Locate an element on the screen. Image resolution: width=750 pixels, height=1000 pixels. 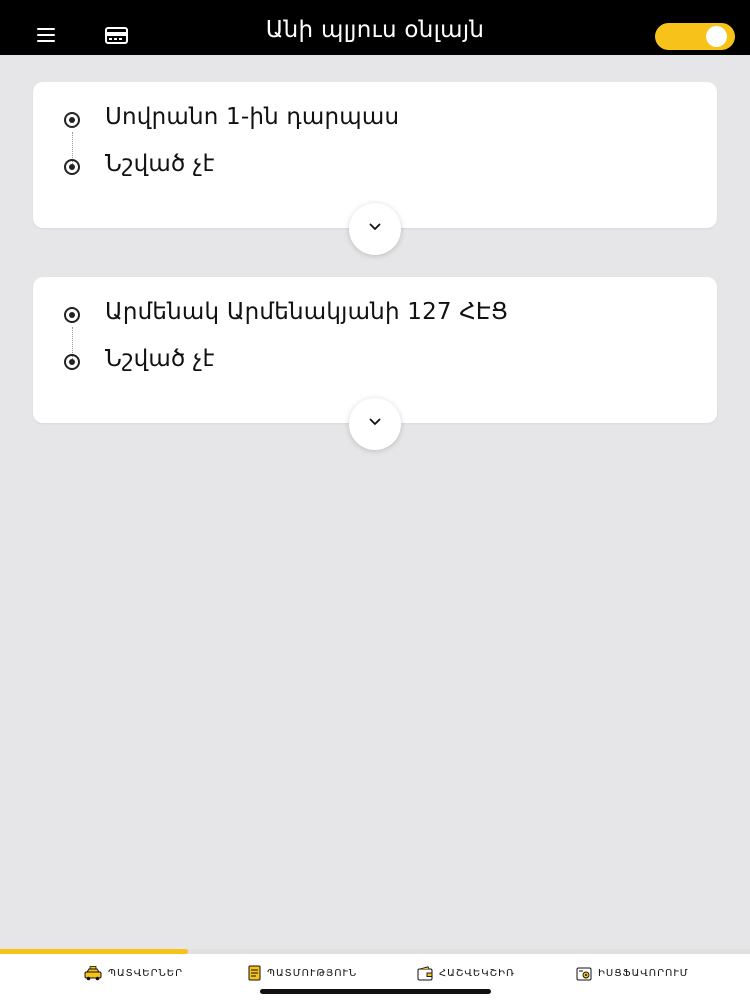
tab-settings: ԻՍՑՖԱՎՈՐՈՒՄ is located at coordinates (632, 973).